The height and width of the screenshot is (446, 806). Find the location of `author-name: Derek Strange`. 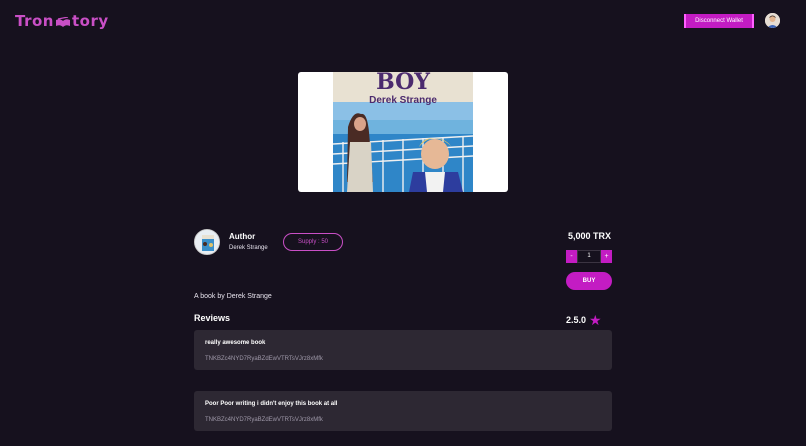

author-name: Derek Strange is located at coordinates (248, 248).